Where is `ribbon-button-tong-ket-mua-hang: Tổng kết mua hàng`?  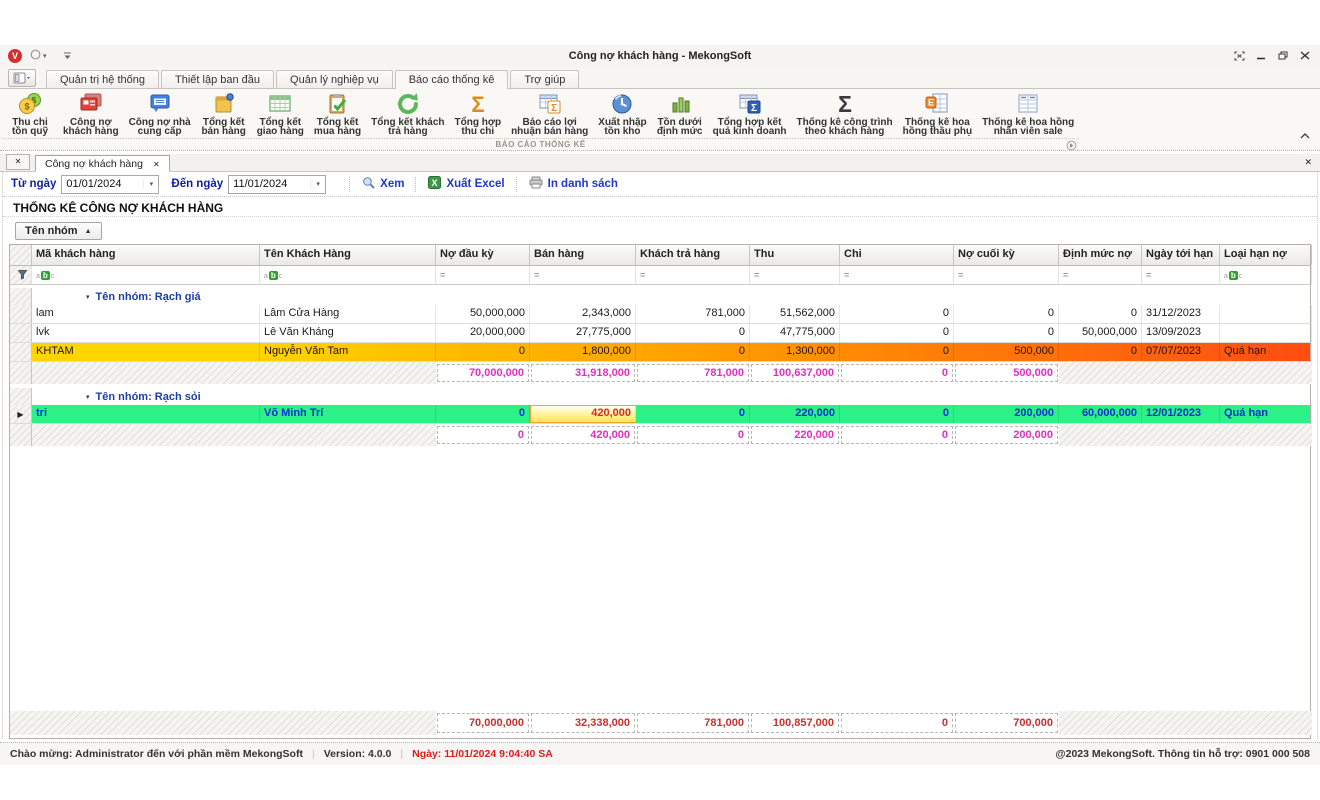
ribbon-button-tong-ket-mua-hang: Tổng kết mua hàng is located at coordinates (337, 113).